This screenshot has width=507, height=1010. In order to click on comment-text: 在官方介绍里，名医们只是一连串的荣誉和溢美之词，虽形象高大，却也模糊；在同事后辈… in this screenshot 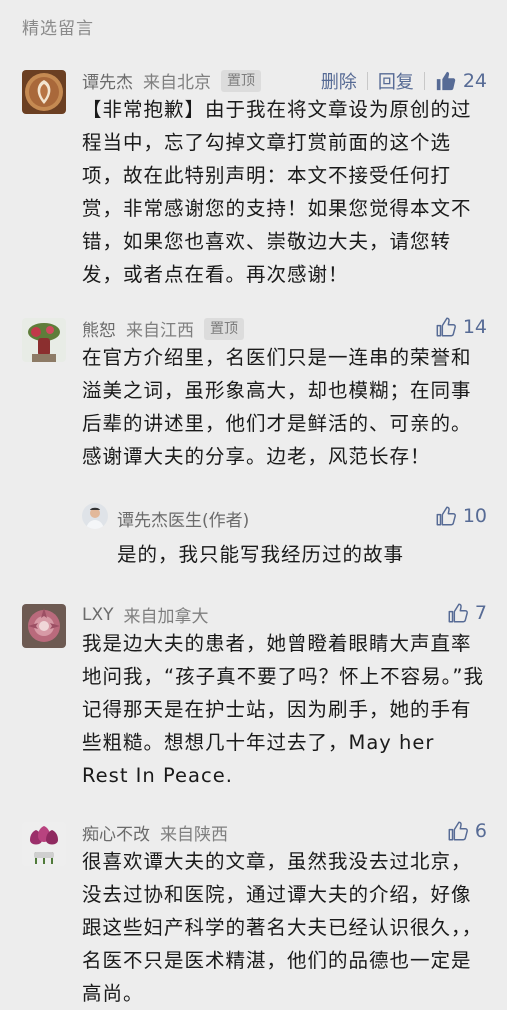, I will do `click(277, 407)`.